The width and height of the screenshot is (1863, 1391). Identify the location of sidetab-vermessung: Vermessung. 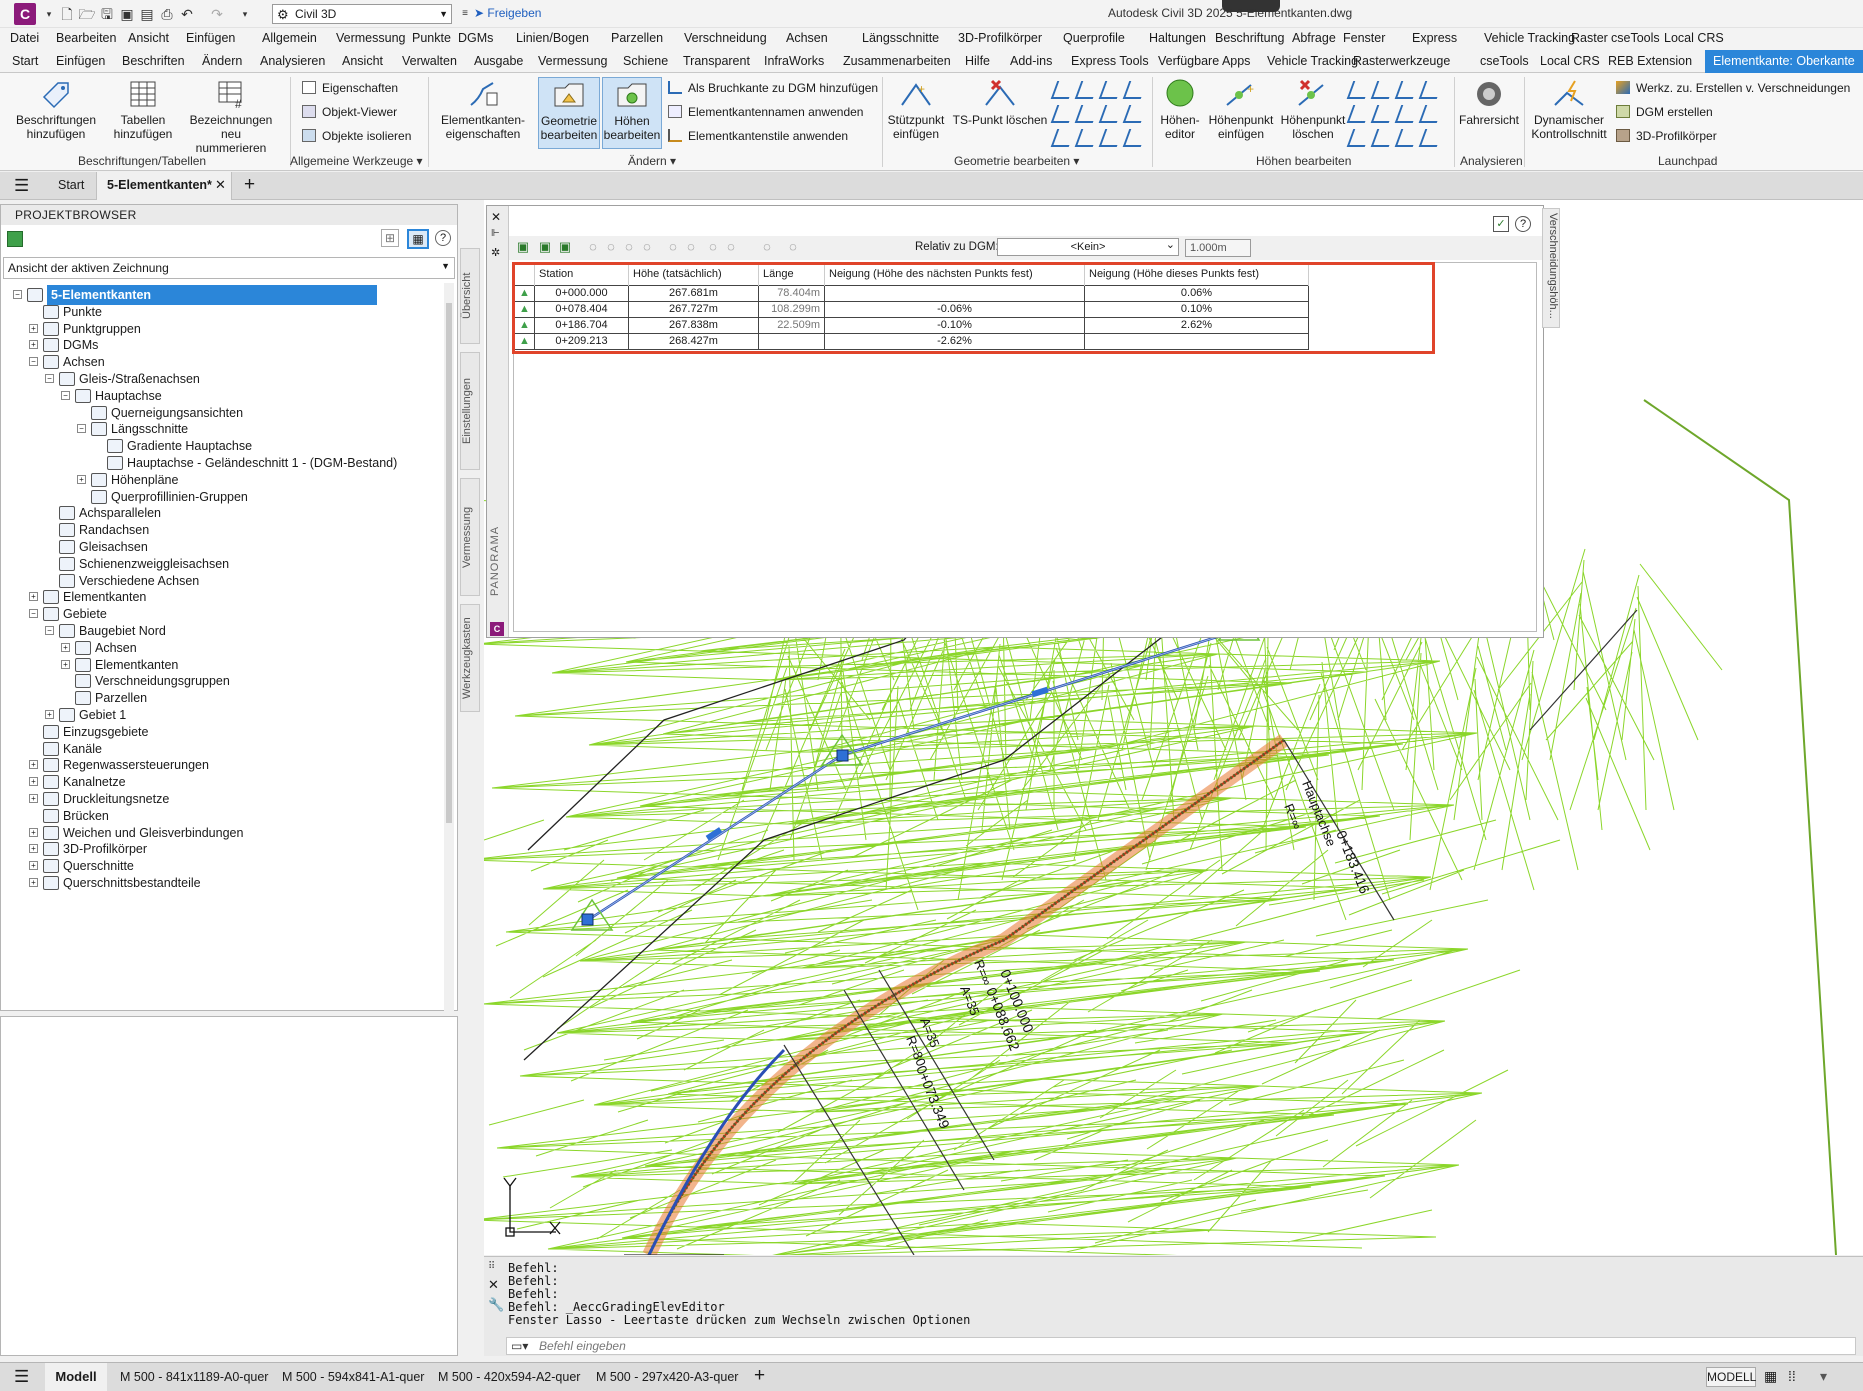
(470, 537).